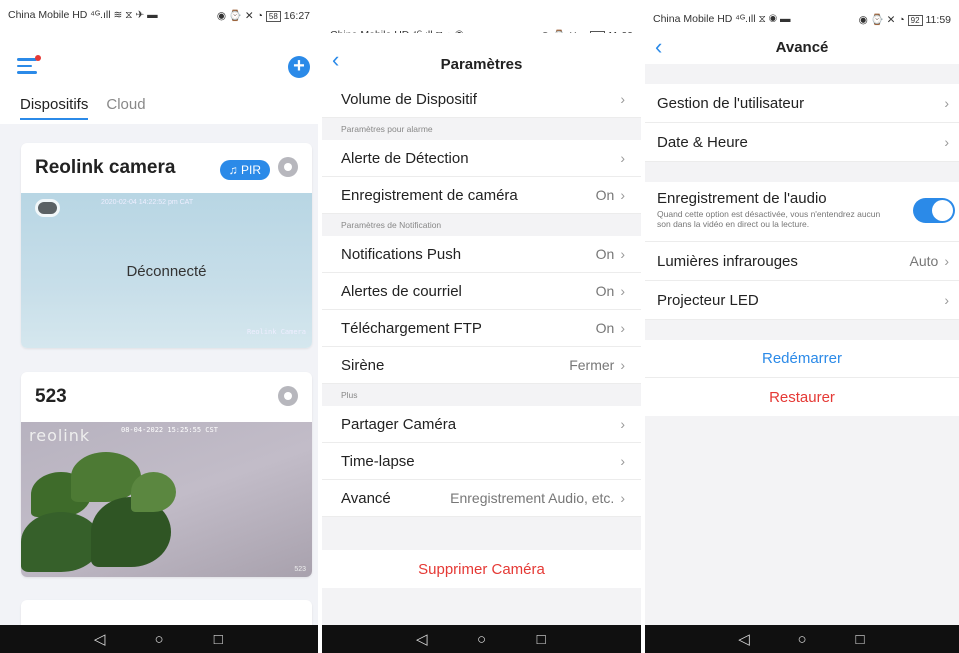 This screenshot has height=653, width=959. Describe the element at coordinates (727, 261) in the screenshot. I see `row-label: Lumières infrarouges` at that location.